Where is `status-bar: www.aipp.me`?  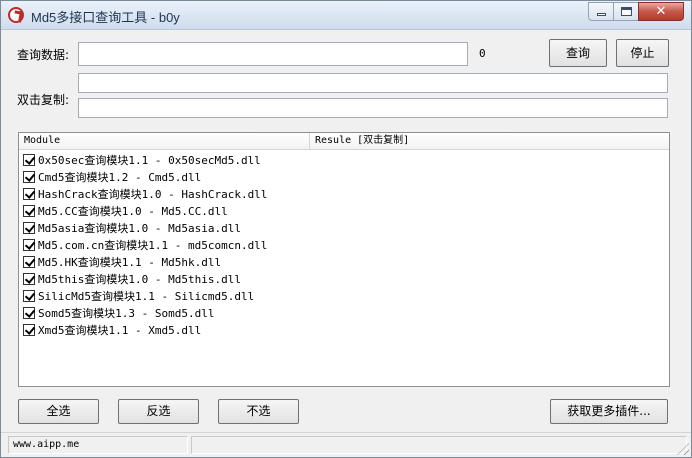 status-bar: www.aipp.me is located at coordinates (346, 444).